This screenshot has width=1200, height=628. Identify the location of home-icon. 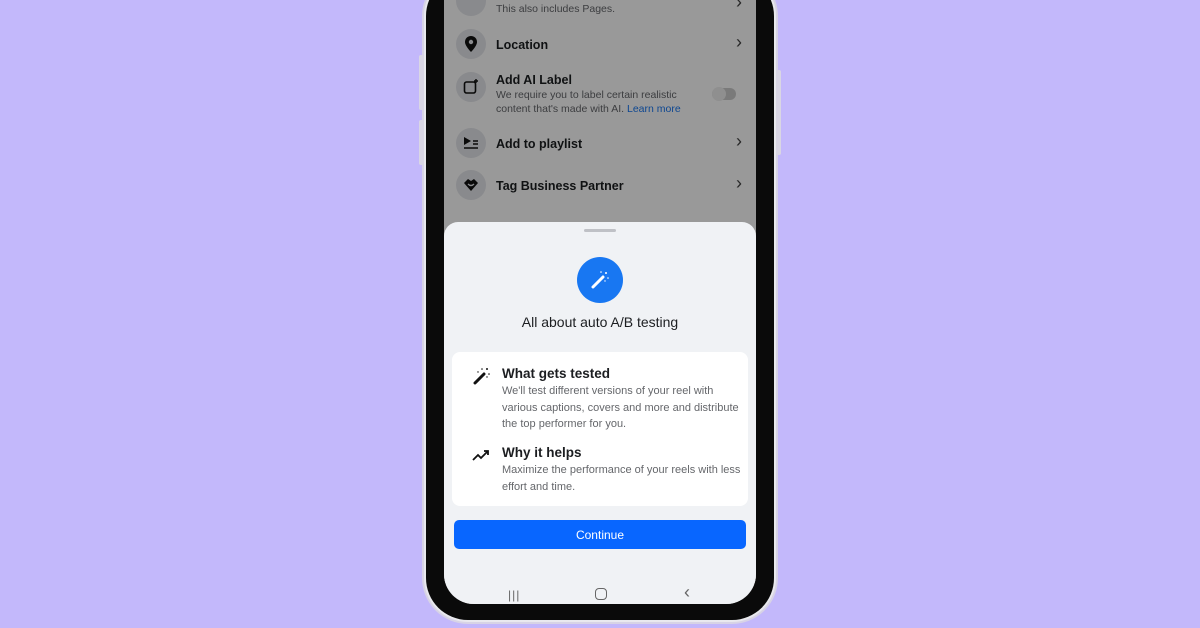
(601, 594).